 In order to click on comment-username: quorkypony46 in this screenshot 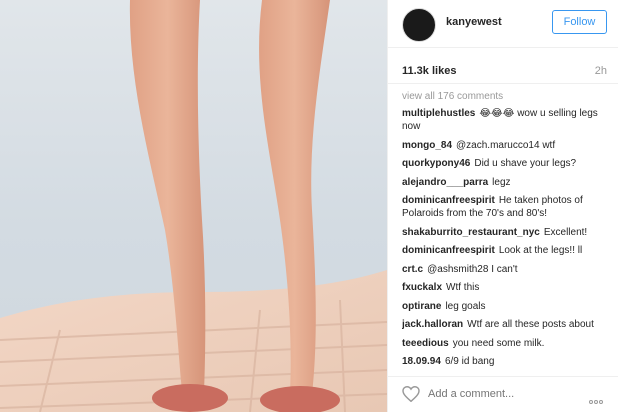, I will do `click(436, 163)`.